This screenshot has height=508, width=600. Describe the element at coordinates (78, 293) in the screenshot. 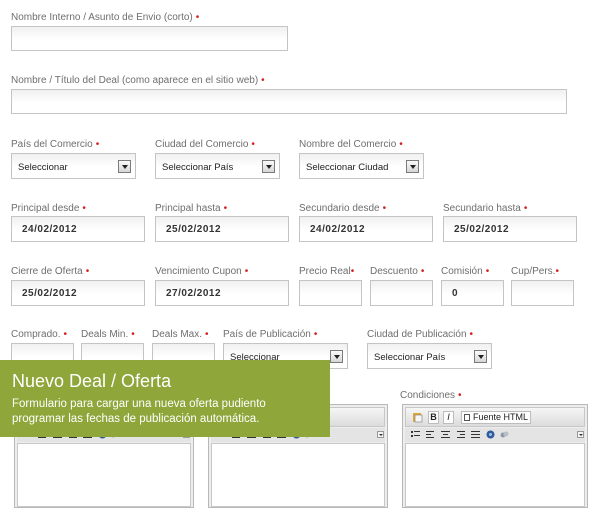

I see `cierre-oferta-input: 25/02/2012` at that location.